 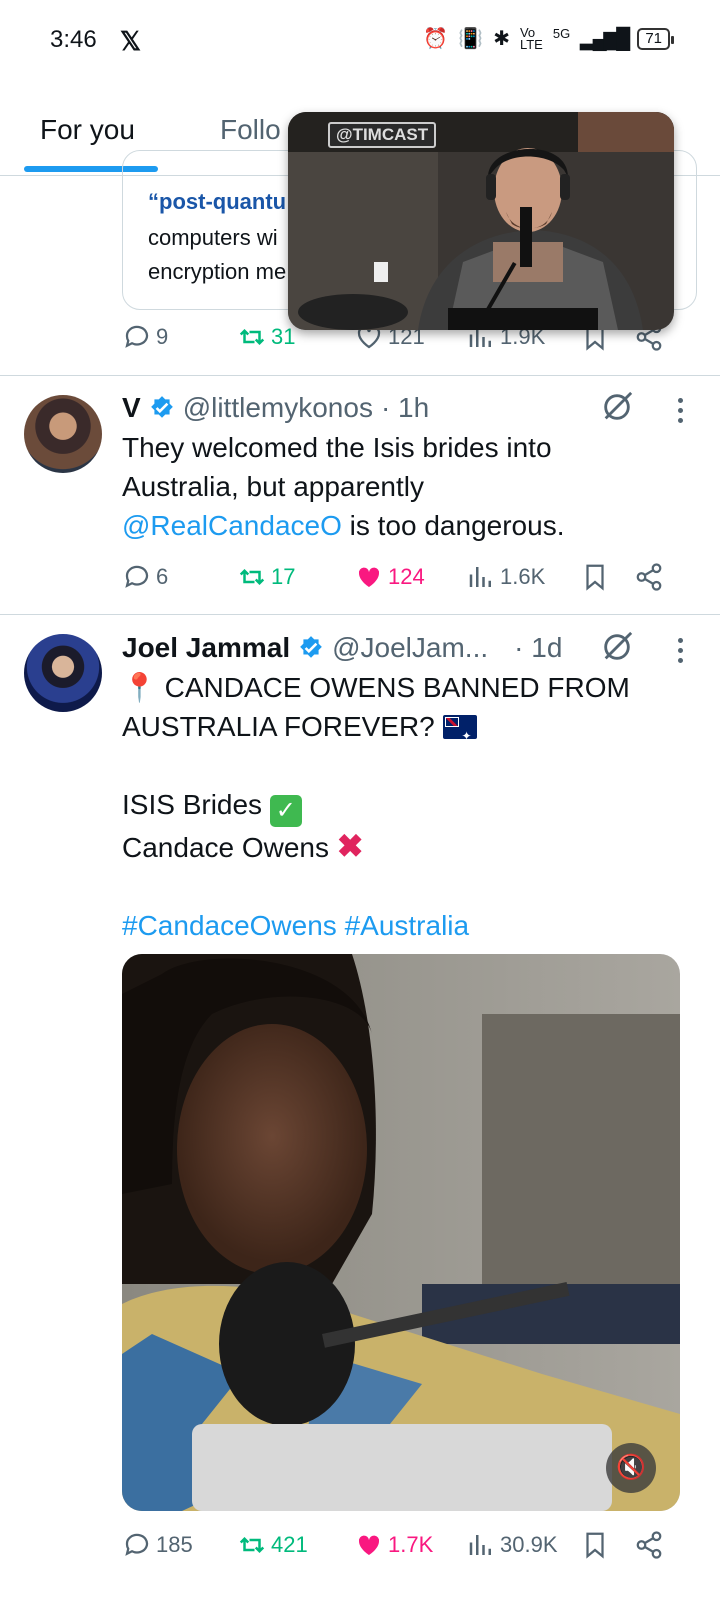 I want to click on check-mark-icon: ✓, so click(x=285, y=811).